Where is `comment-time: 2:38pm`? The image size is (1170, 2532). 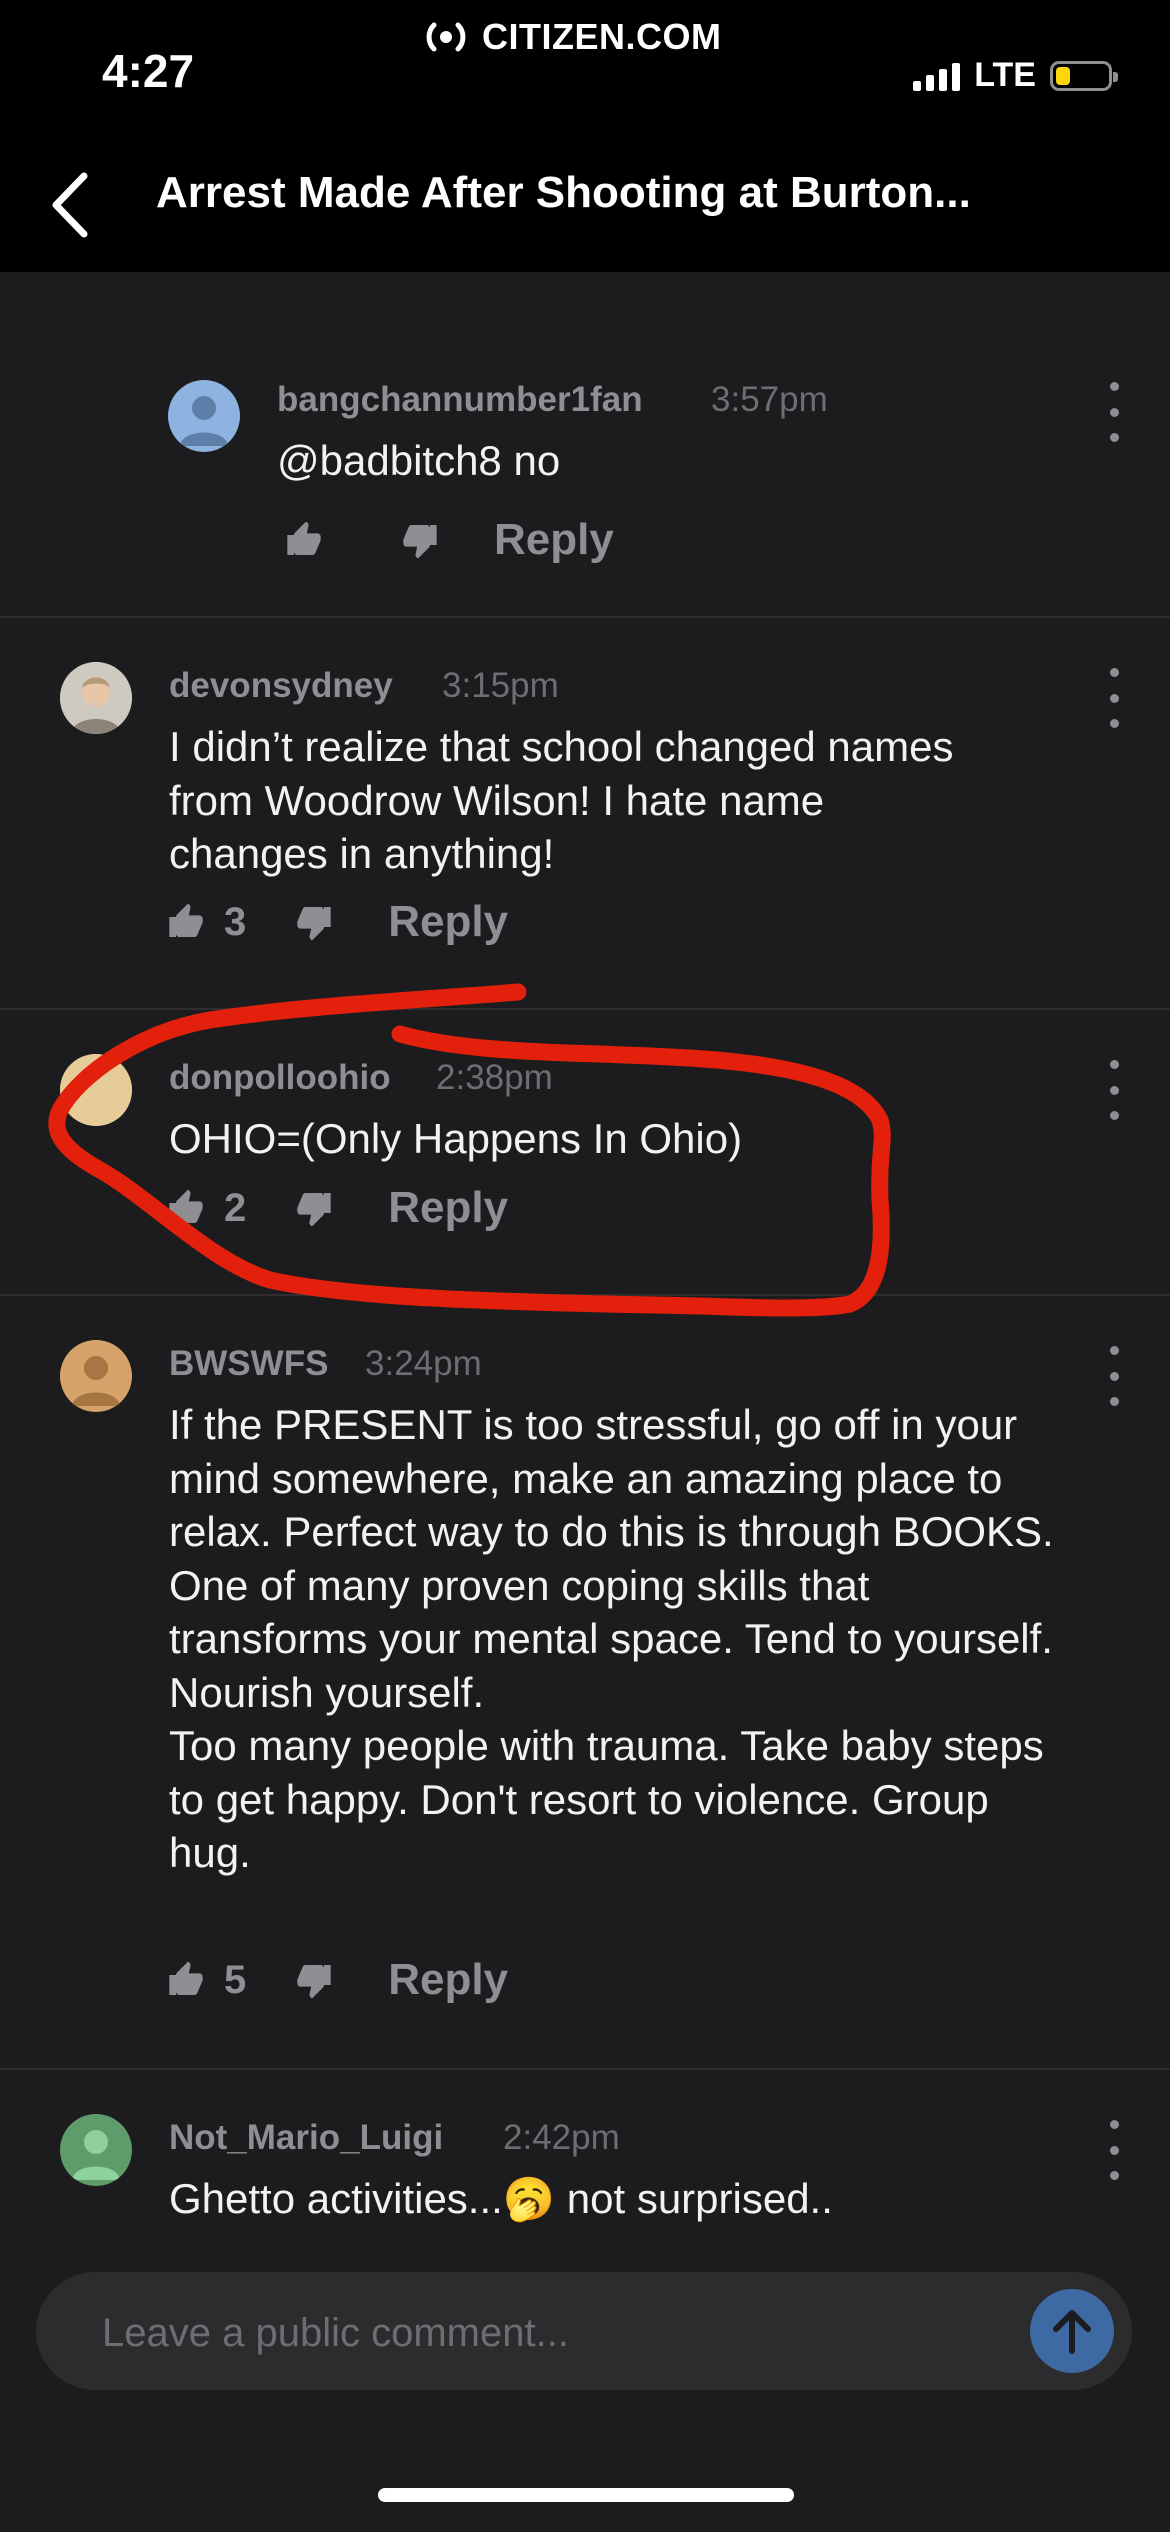
comment-time: 2:38pm is located at coordinates (494, 1077).